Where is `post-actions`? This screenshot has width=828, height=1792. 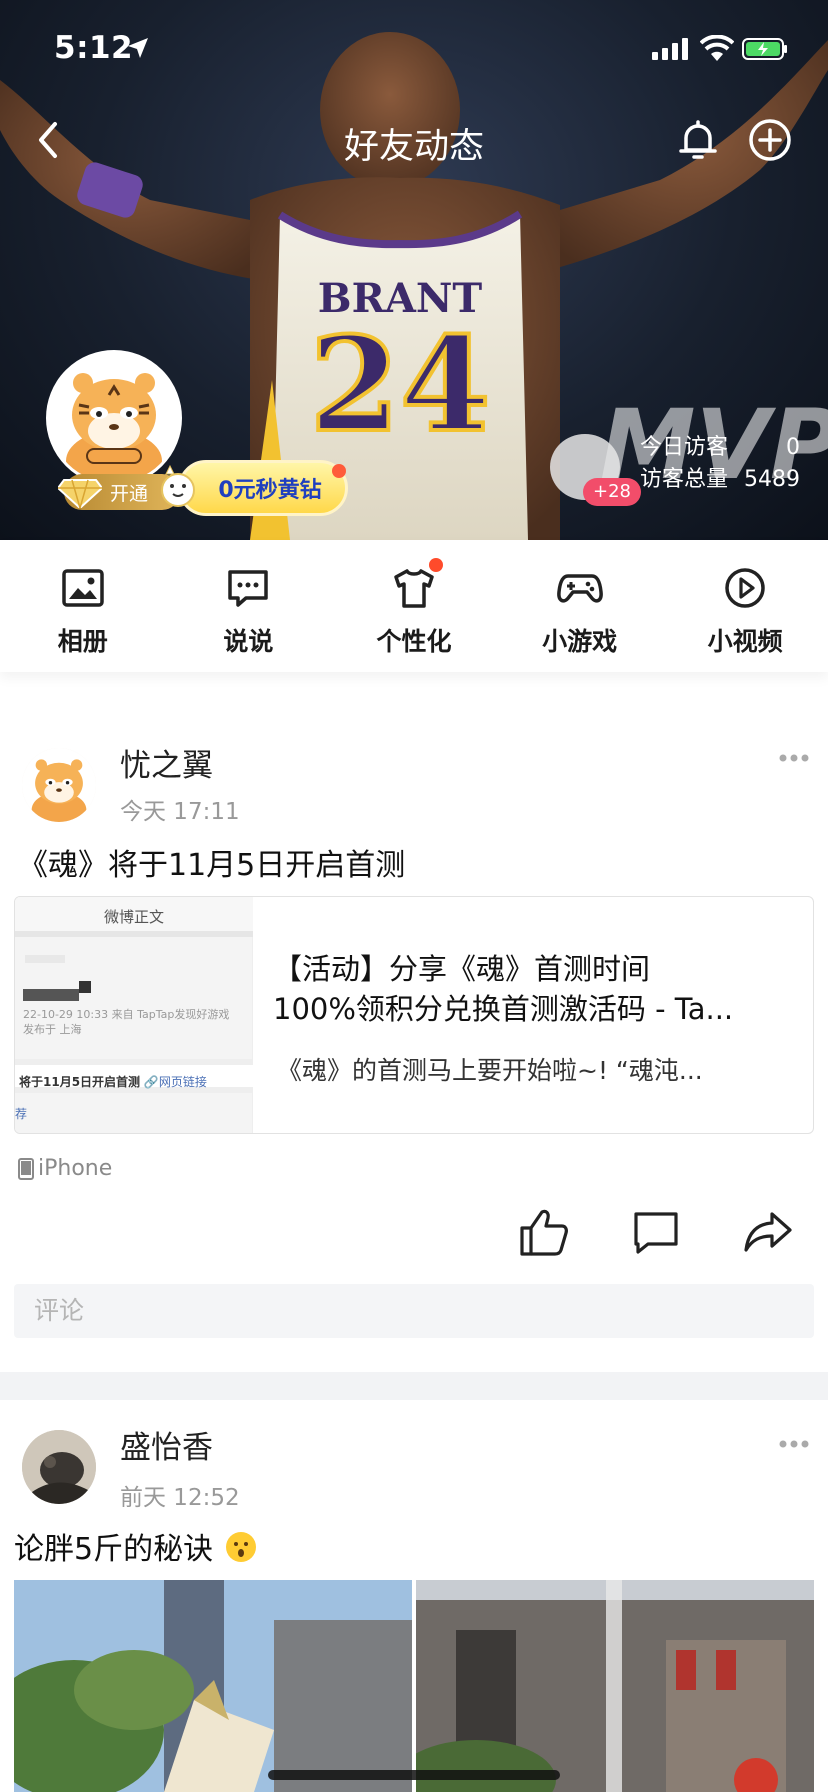
post-actions is located at coordinates (414, 1236).